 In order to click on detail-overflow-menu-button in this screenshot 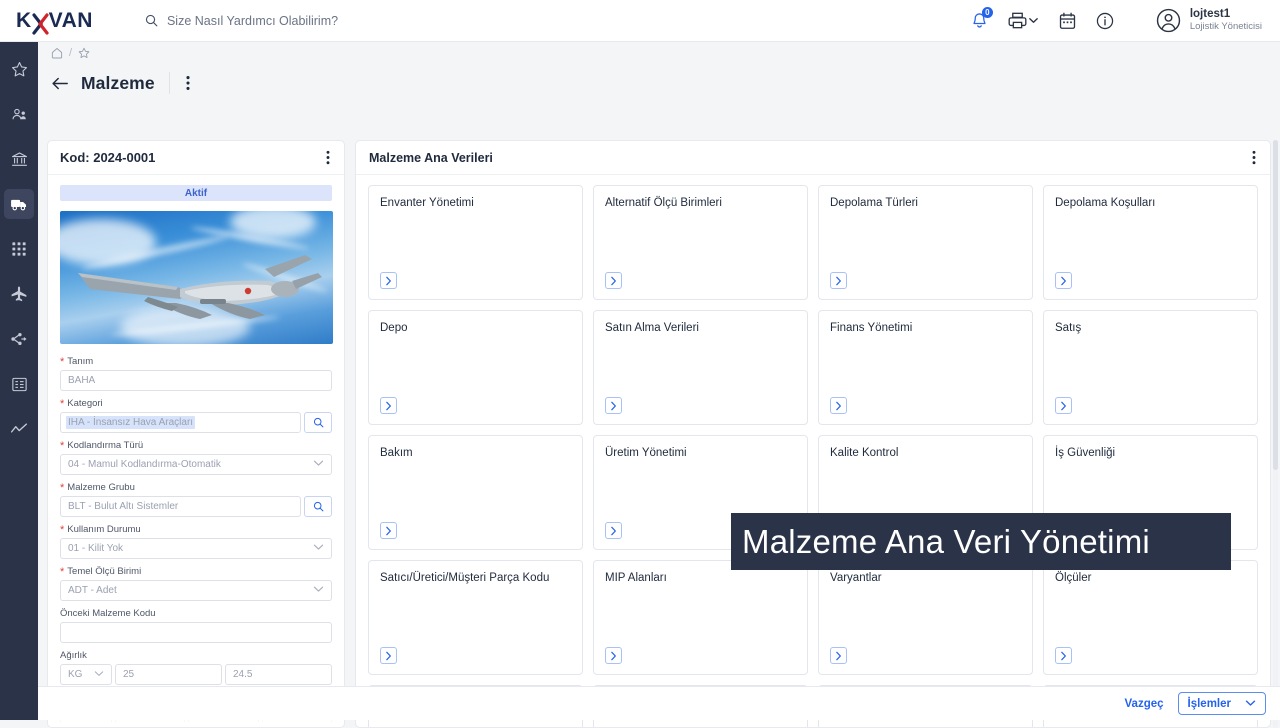, I will do `click(328, 157)`.